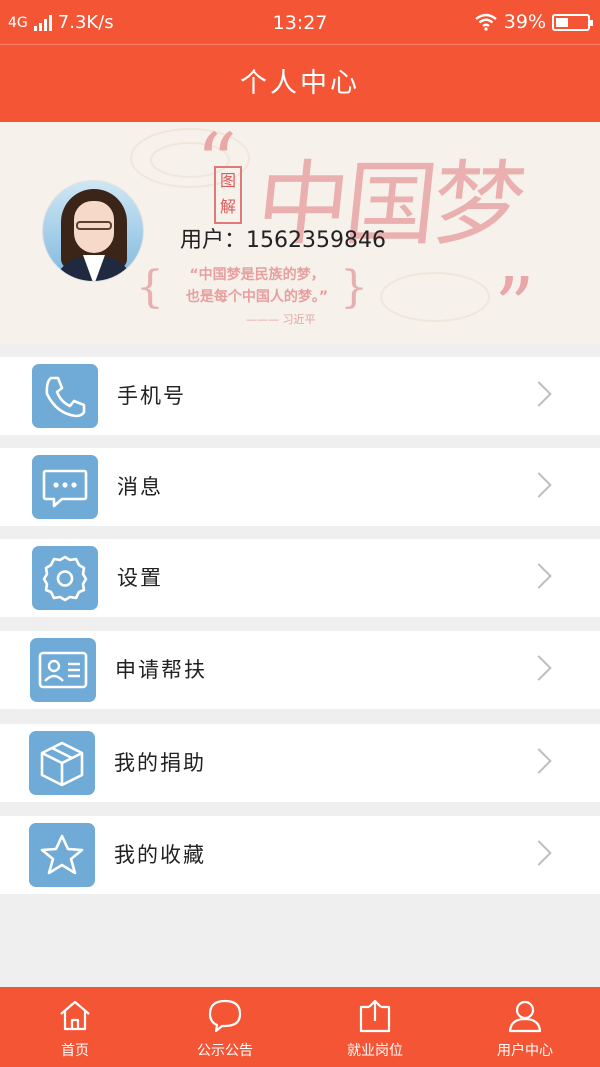 The width and height of the screenshot is (600, 1067). I want to click on tab-jobs: 就业岗位, so click(375, 1027).